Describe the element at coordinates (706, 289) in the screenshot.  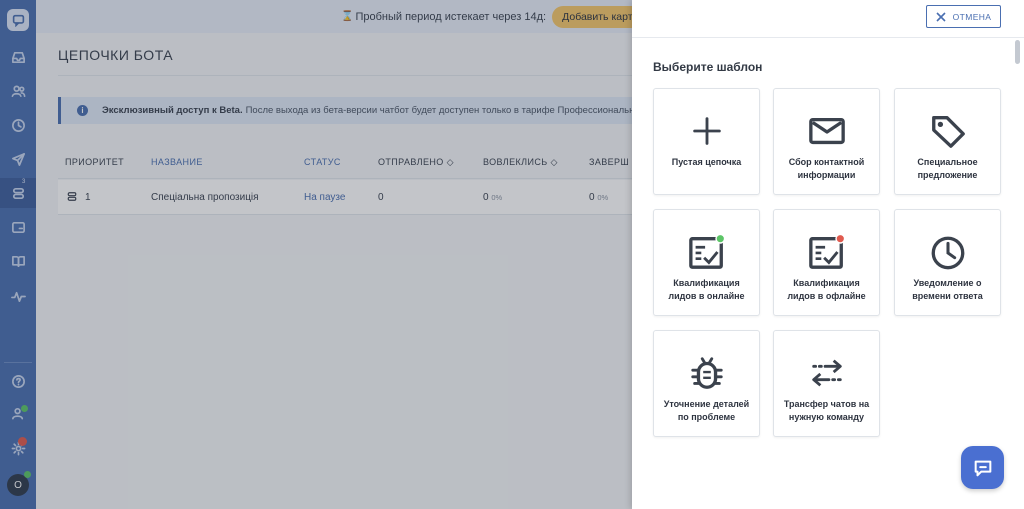
I see `template-card-label: Квалификация лидов в онлайне` at that location.